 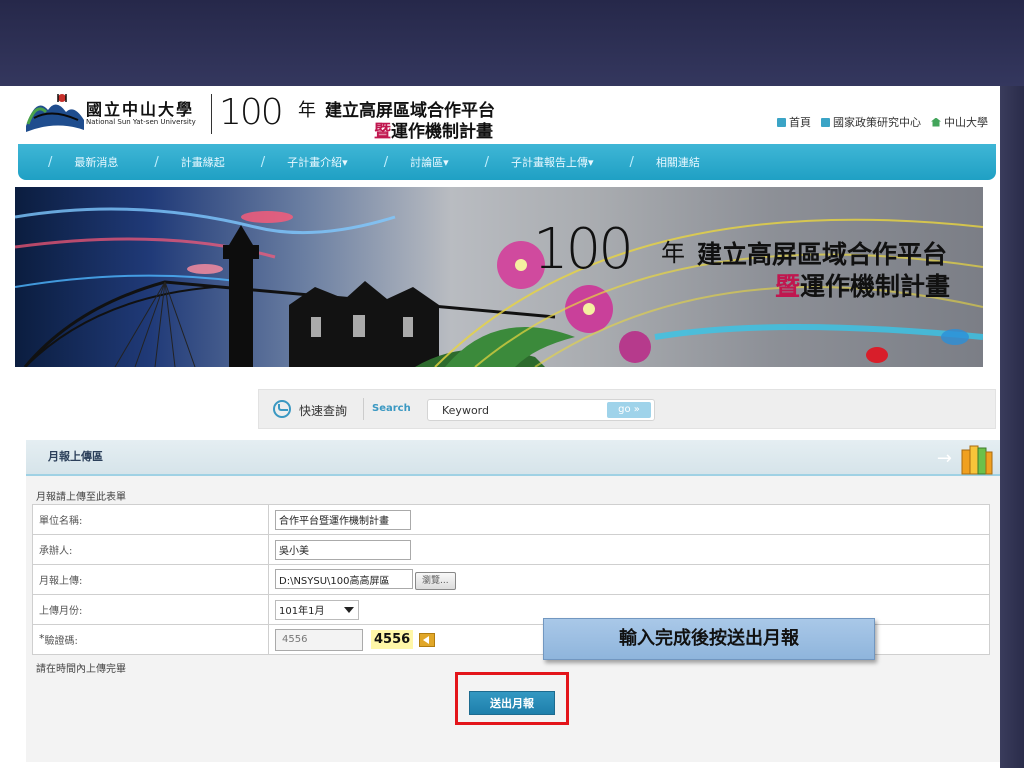 I want to click on banner-year: 100, so click(x=583, y=249).